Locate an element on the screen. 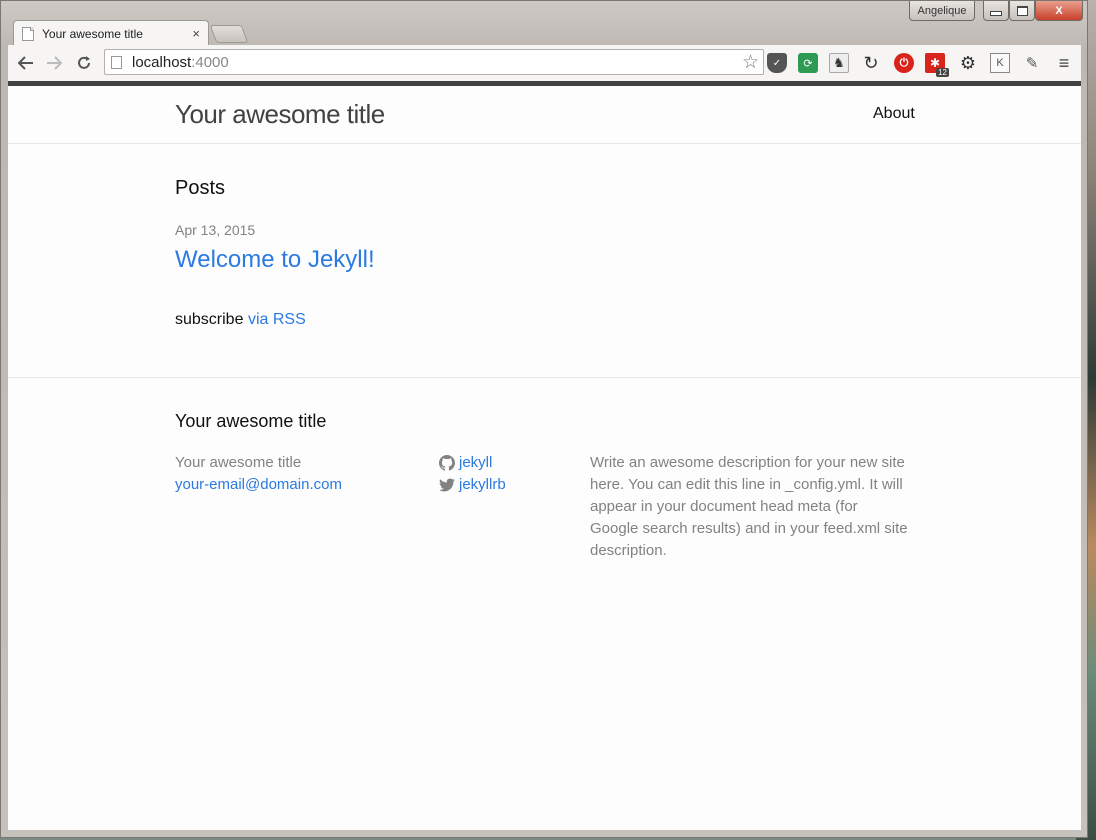  profile-button: Angelique is located at coordinates (942, 11).